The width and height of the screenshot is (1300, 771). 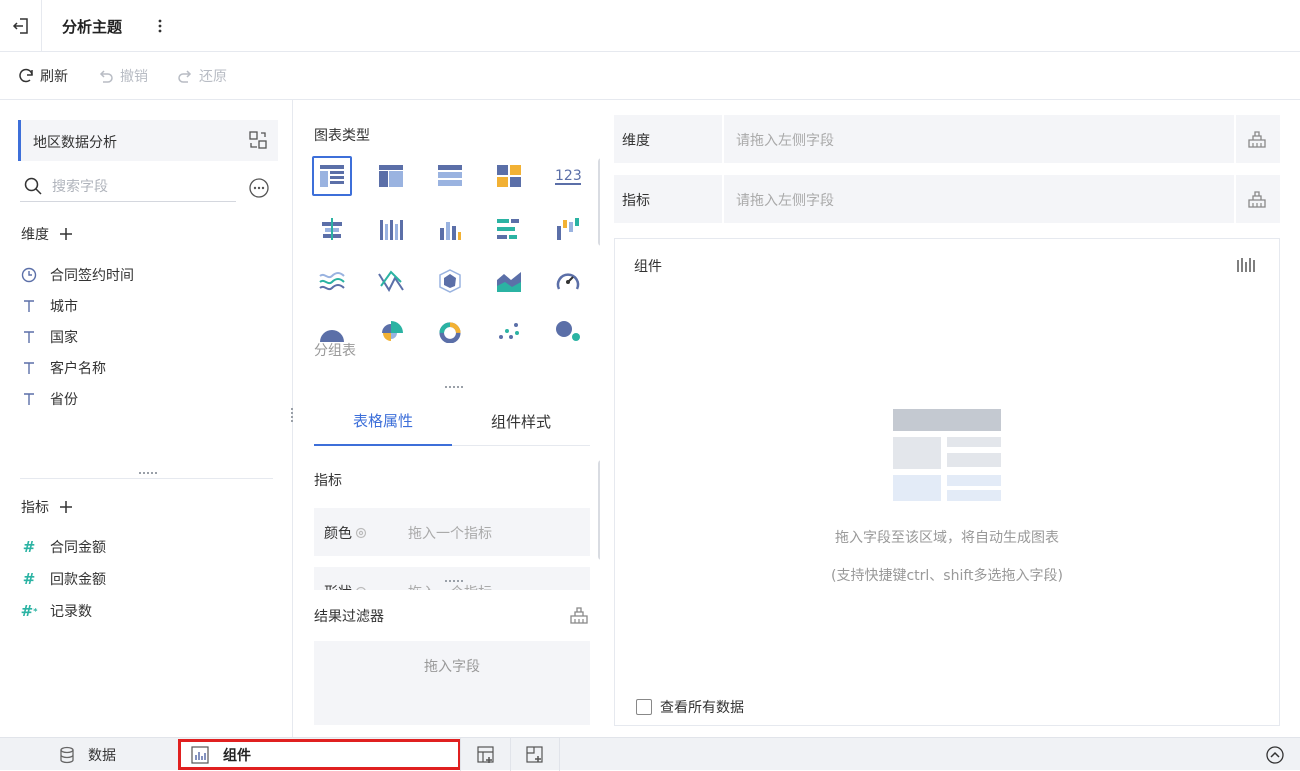 I want to click on dimension-label: 维度, so click(x=35, y=235).